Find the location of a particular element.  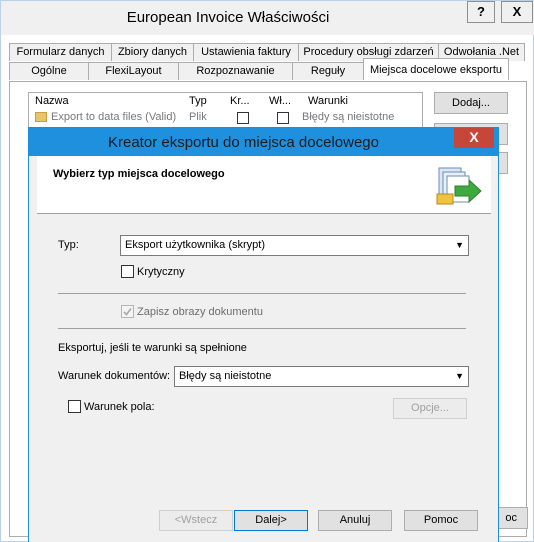

row-type: Plik is located at coordinates (198, 117).